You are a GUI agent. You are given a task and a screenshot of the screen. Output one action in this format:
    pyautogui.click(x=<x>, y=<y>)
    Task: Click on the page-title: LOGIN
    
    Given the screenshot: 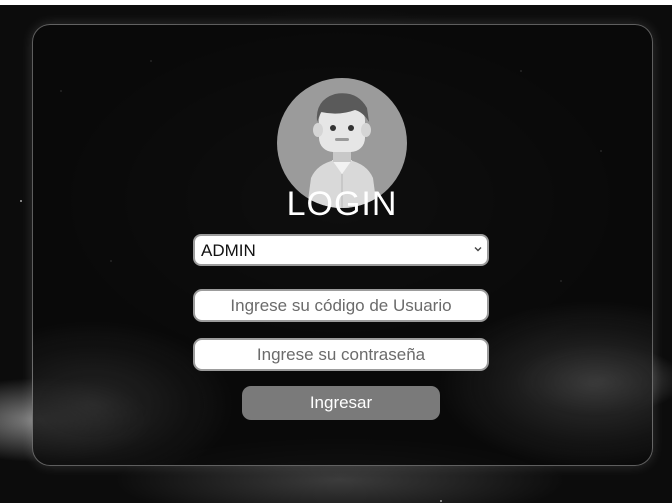 What is the action you would take?
    pyautogui.click(x=342, y=204)
    